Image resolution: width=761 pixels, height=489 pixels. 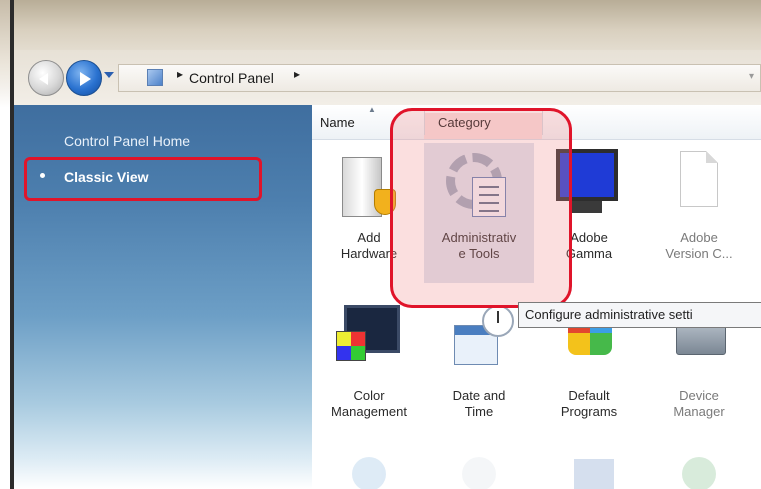 I want to click on breadcrumb-control-panel: Control Panel, so click(x=231, y=78).